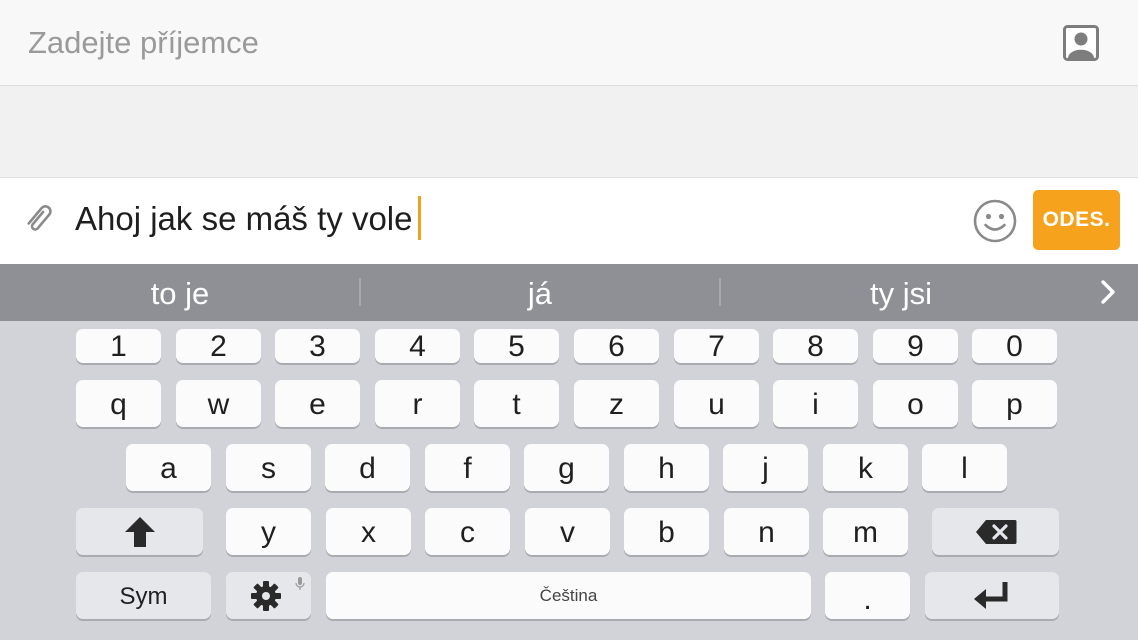  I want to click on space-key: Čeština, so click(568, 595).